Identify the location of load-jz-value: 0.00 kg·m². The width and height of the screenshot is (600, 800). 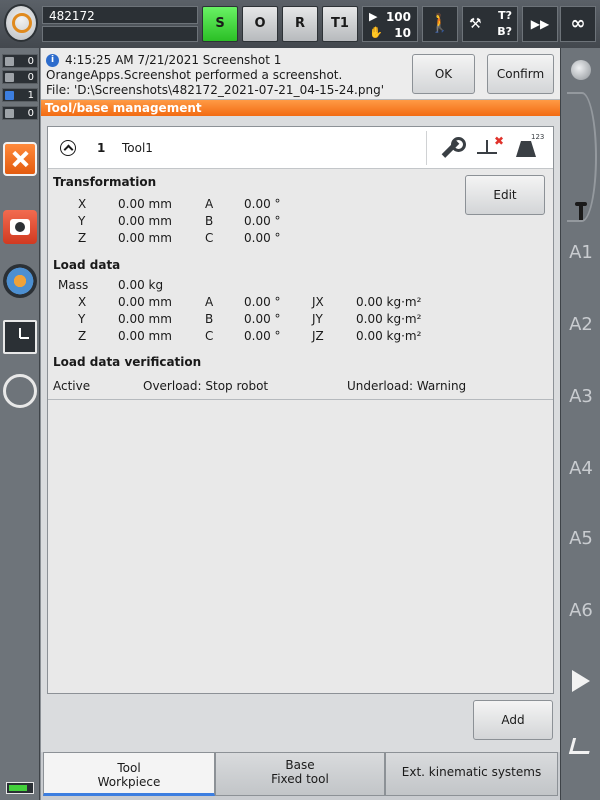
(389, 336).